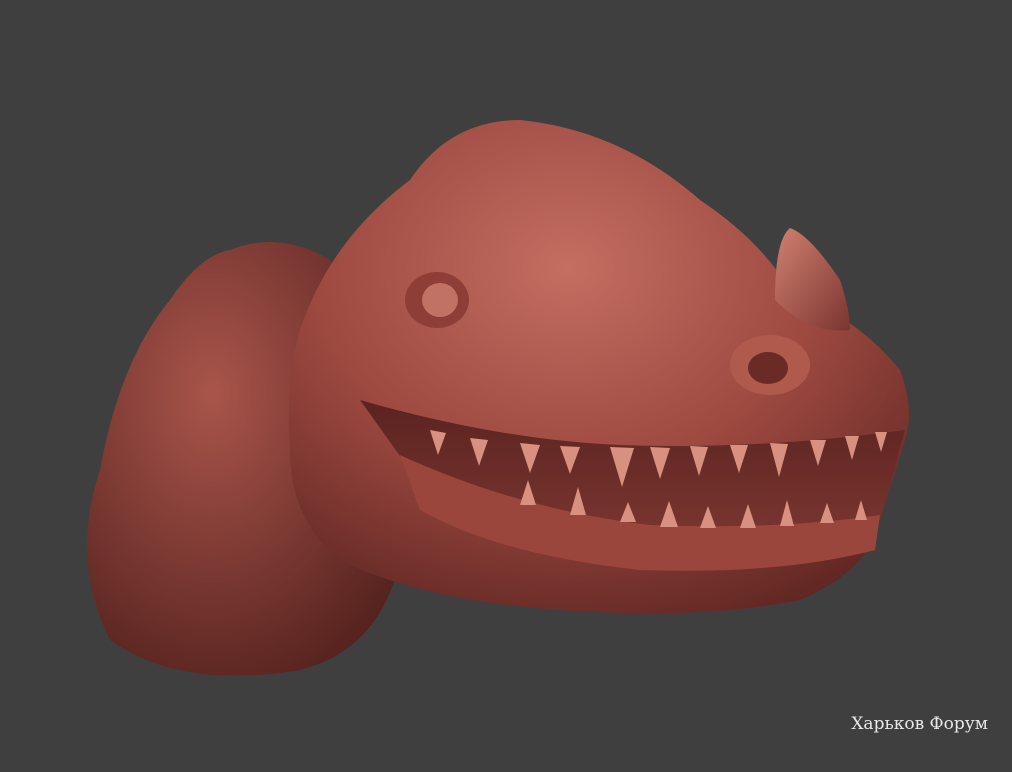 Image resolution: width=1012 pixels, height=772 pixels. Describe the element at coordinates (919, 724) in the screenshot. I see `watermark: Харьков Форум` at that location.